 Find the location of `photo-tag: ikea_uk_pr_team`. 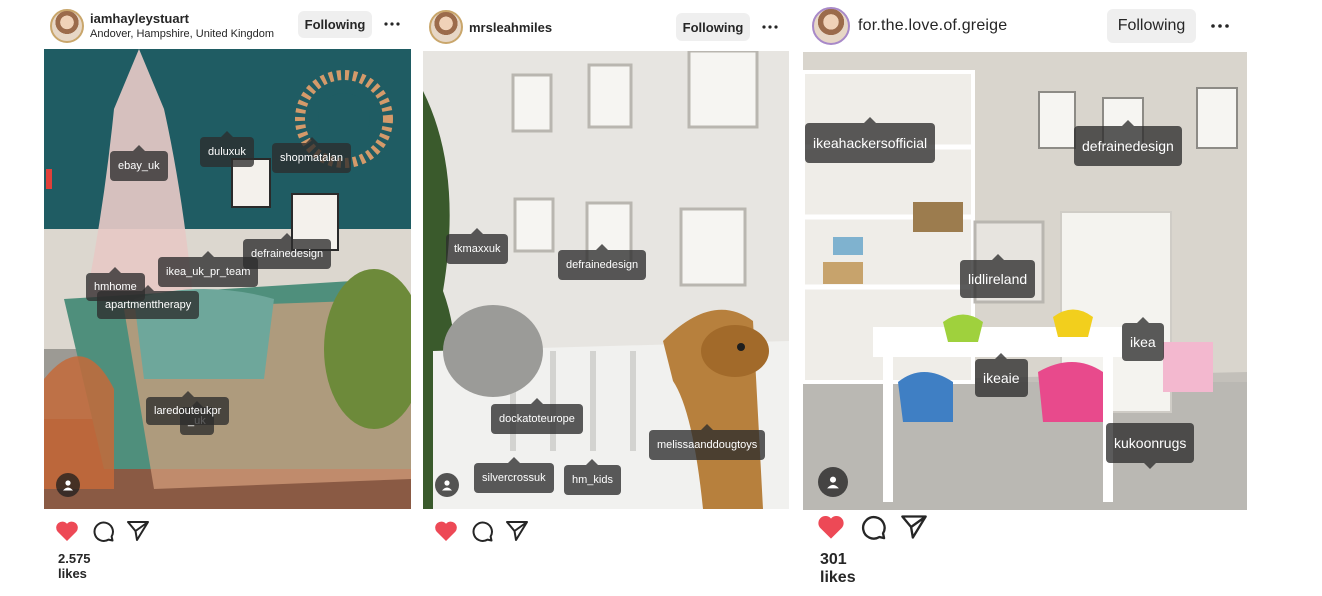

photo-tag: ikea_uk_pr_team is located at coordinates (208, 269).